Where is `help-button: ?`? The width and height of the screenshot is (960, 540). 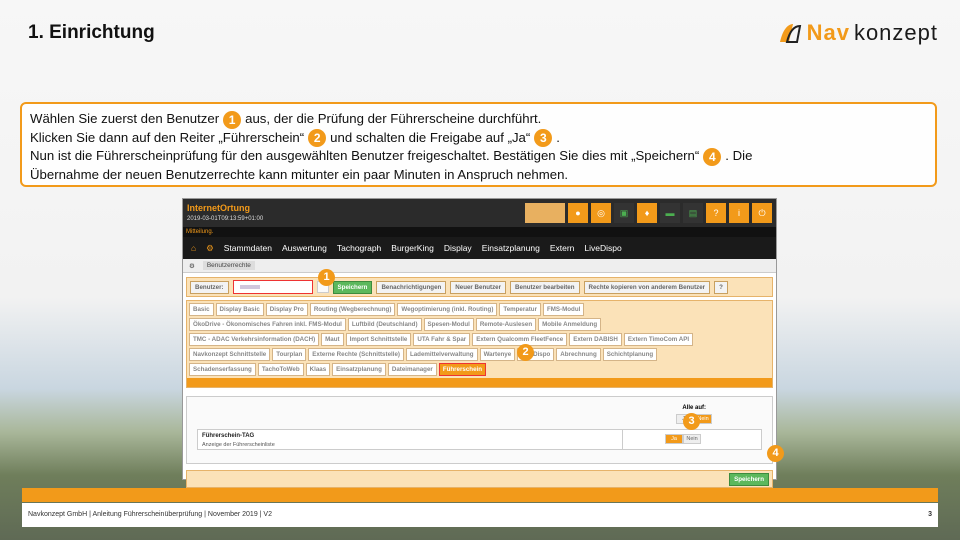
help-button: ? is located at coordinates (721, 287).